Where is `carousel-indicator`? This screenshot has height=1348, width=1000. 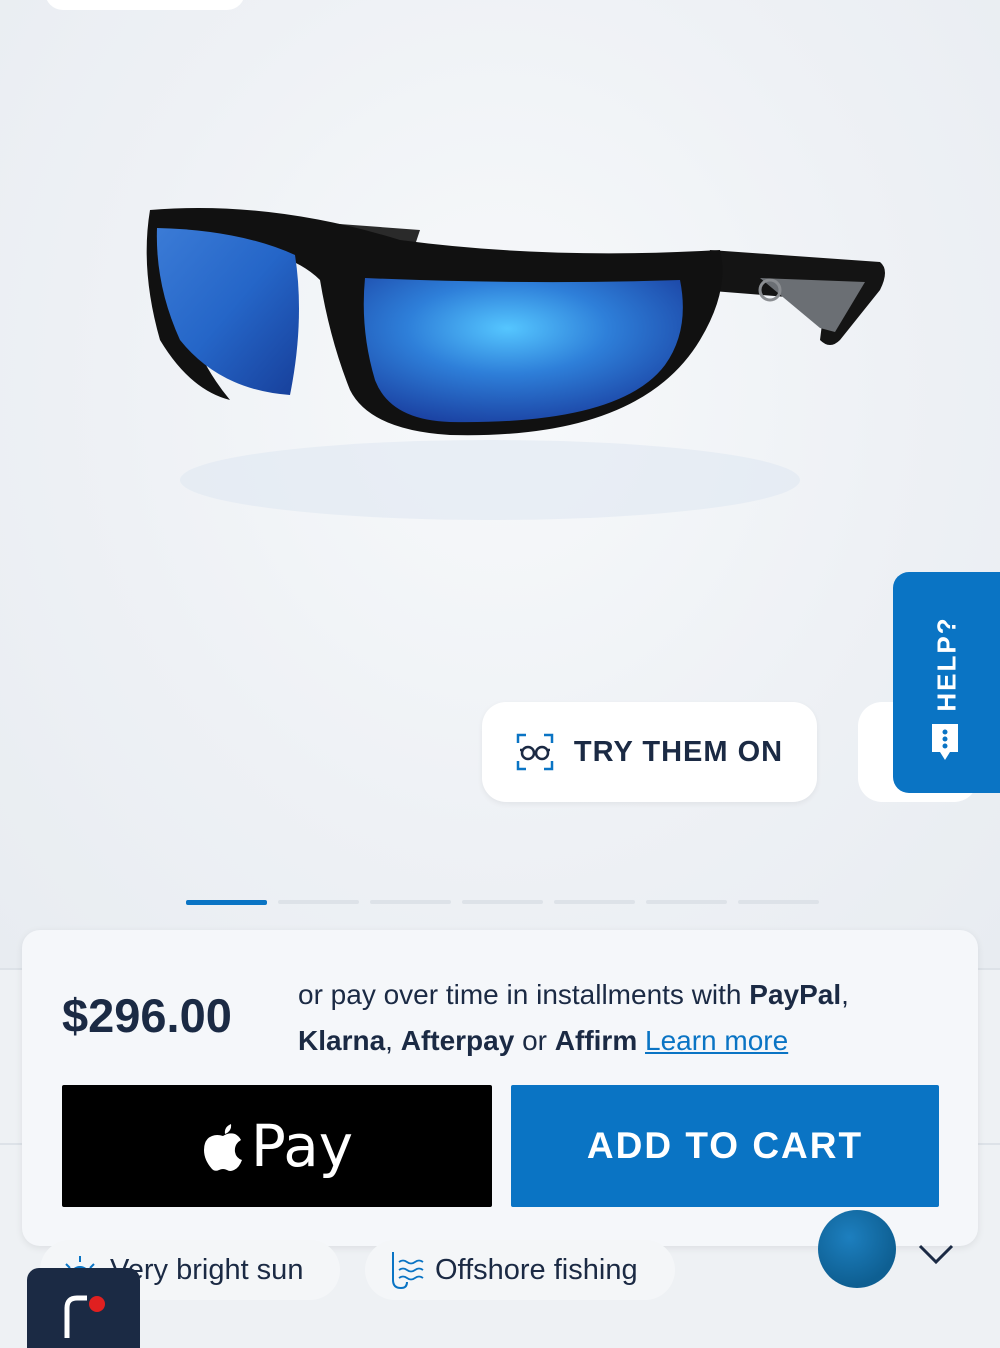 carousel-indicator is located at coordinates (502, 902).